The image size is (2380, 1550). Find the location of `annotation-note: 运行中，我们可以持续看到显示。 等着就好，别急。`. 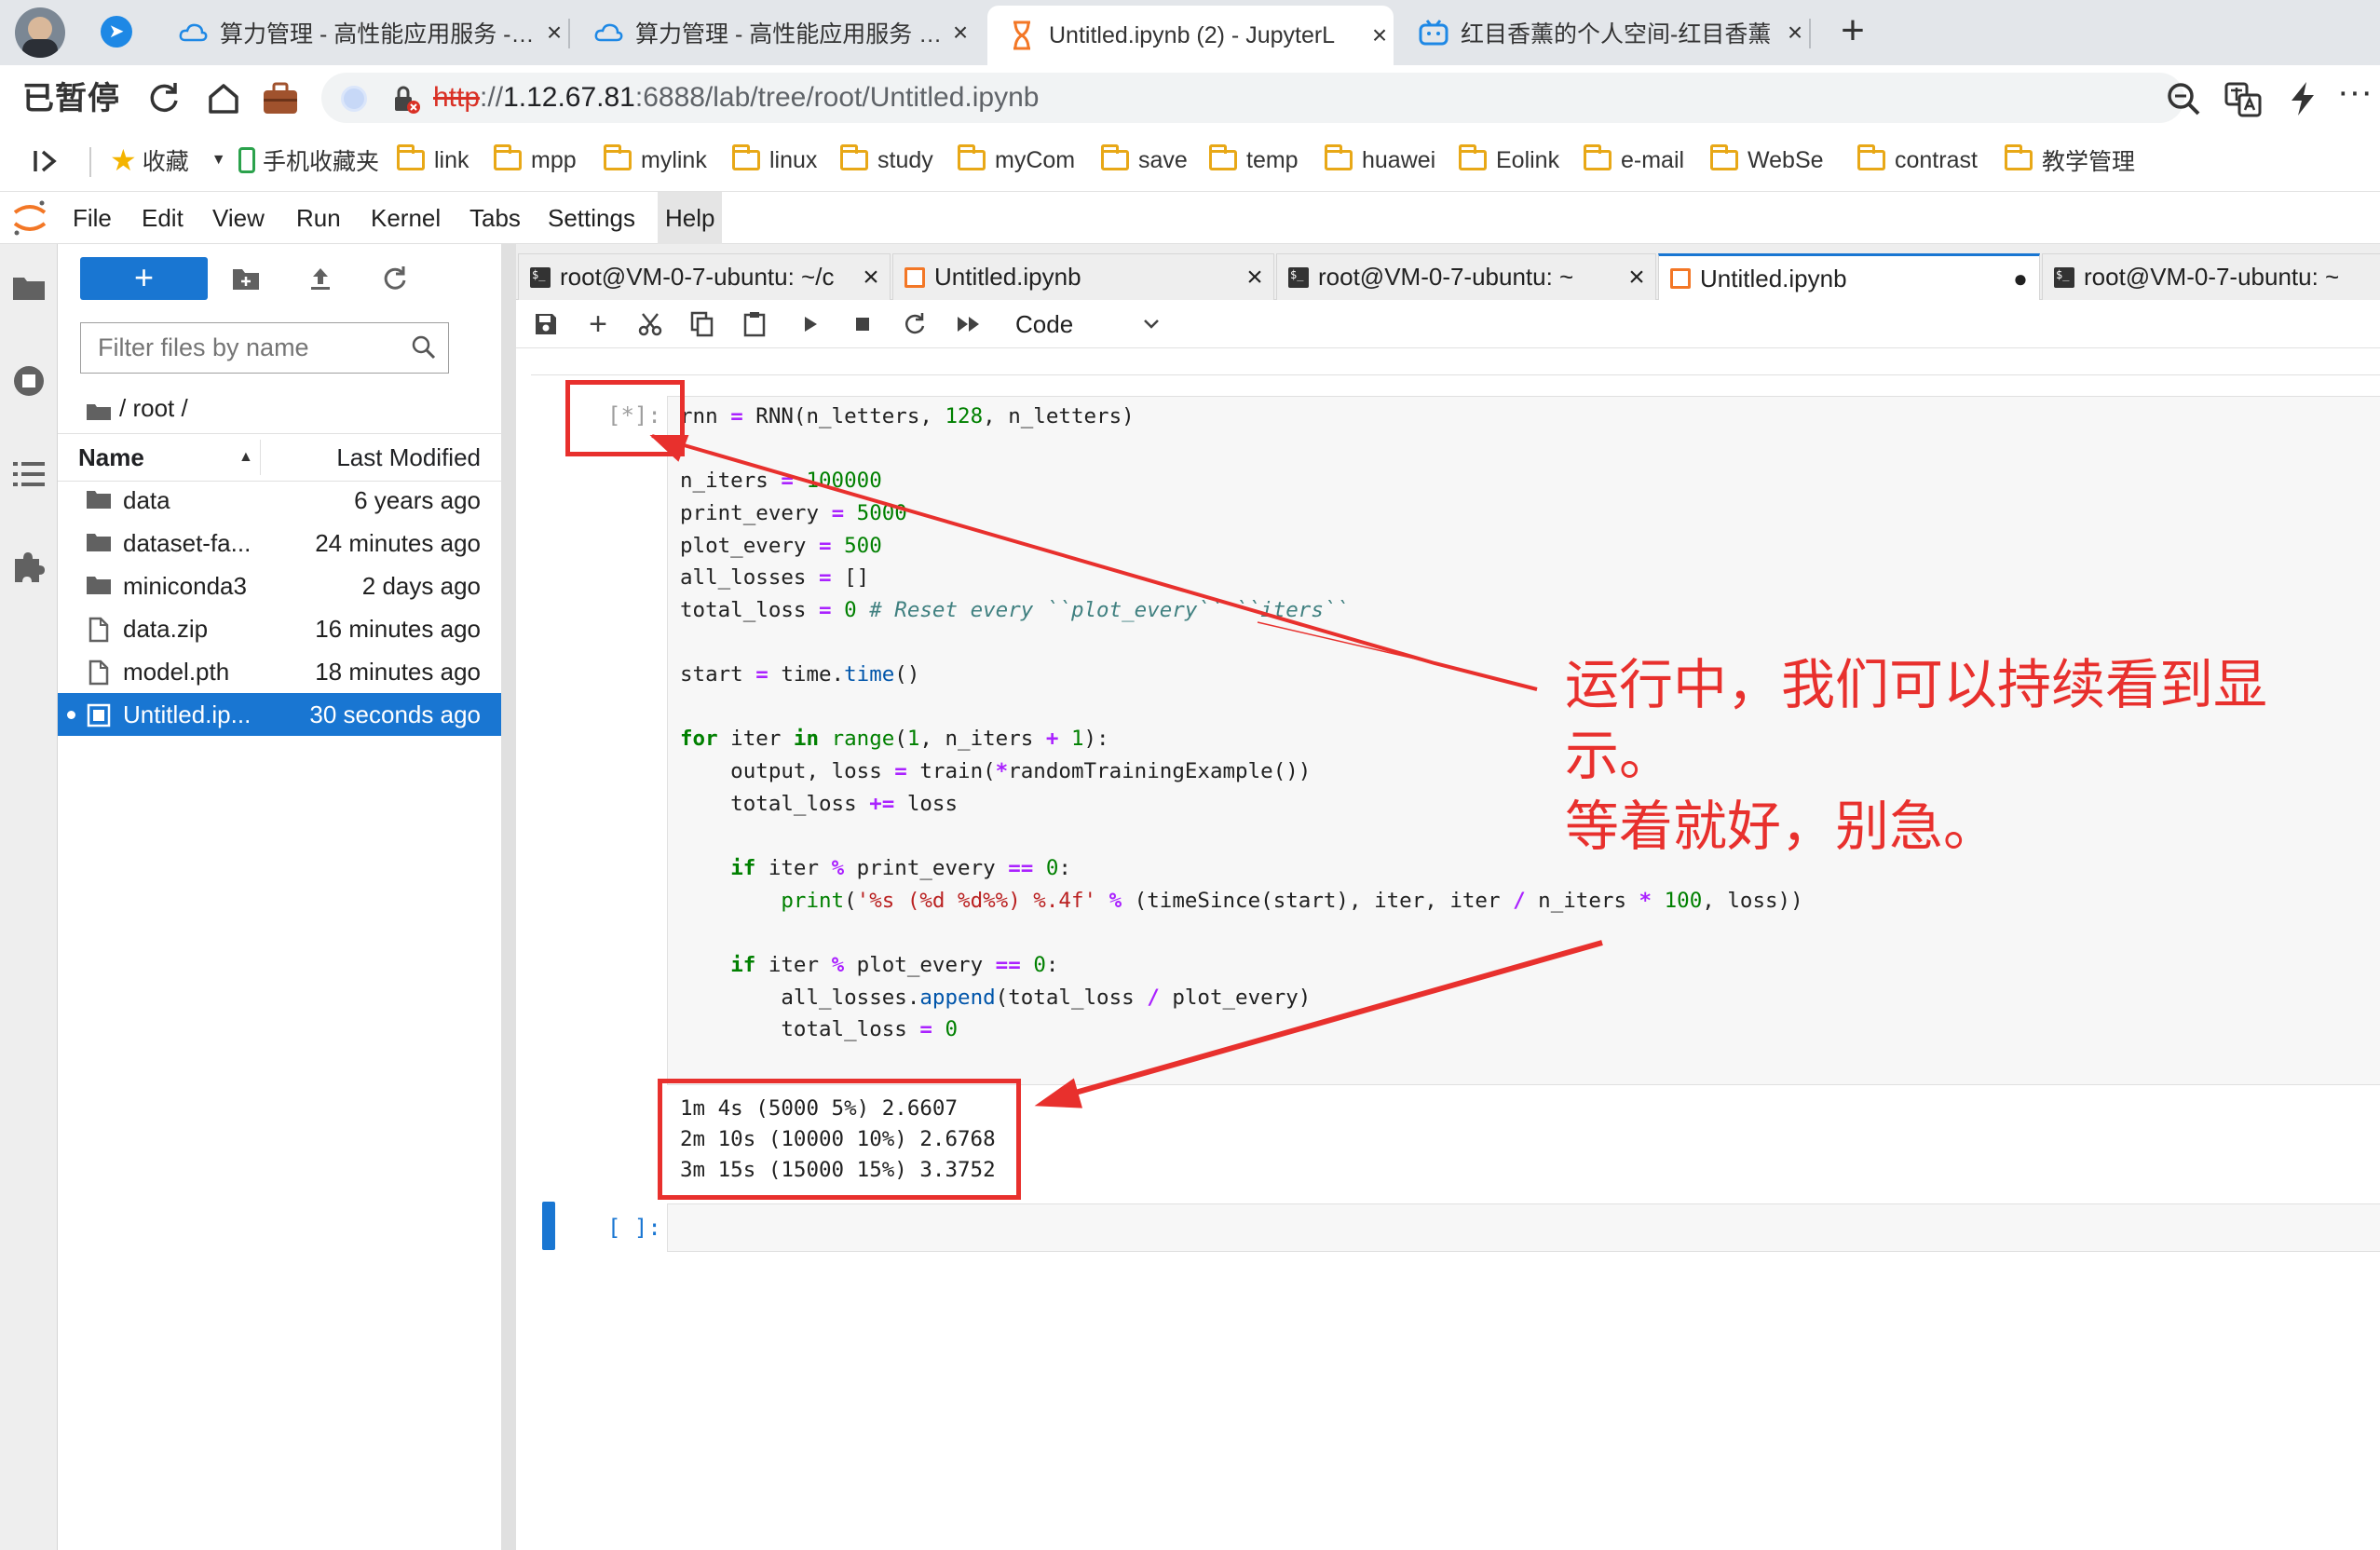

annotation-note: 运行中，我们可以持续看到显示。 等着就好，别急。 is located at coordinates (1947, 756).